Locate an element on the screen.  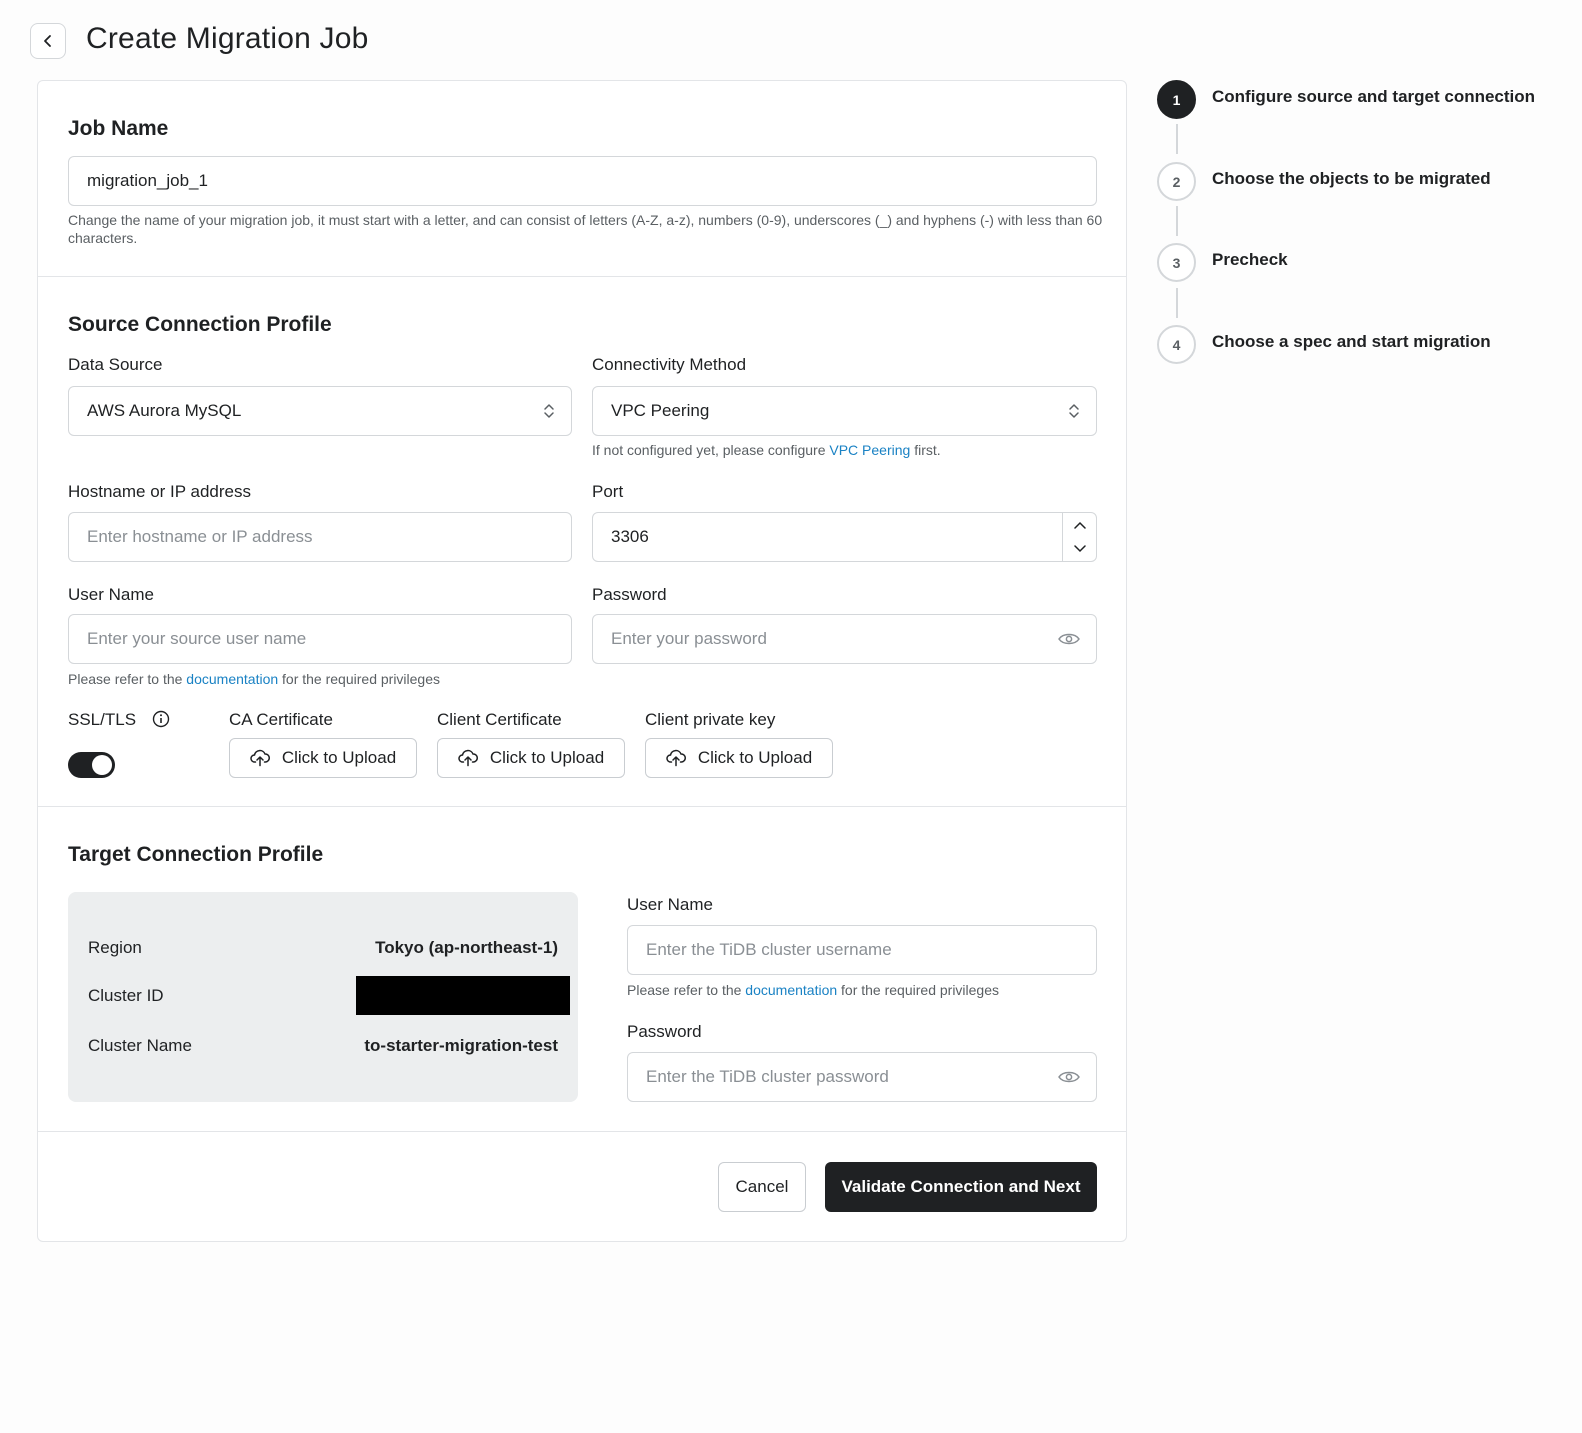
source-privileges-help-suffix: for the required privileges is located at coordinates (359, 679).